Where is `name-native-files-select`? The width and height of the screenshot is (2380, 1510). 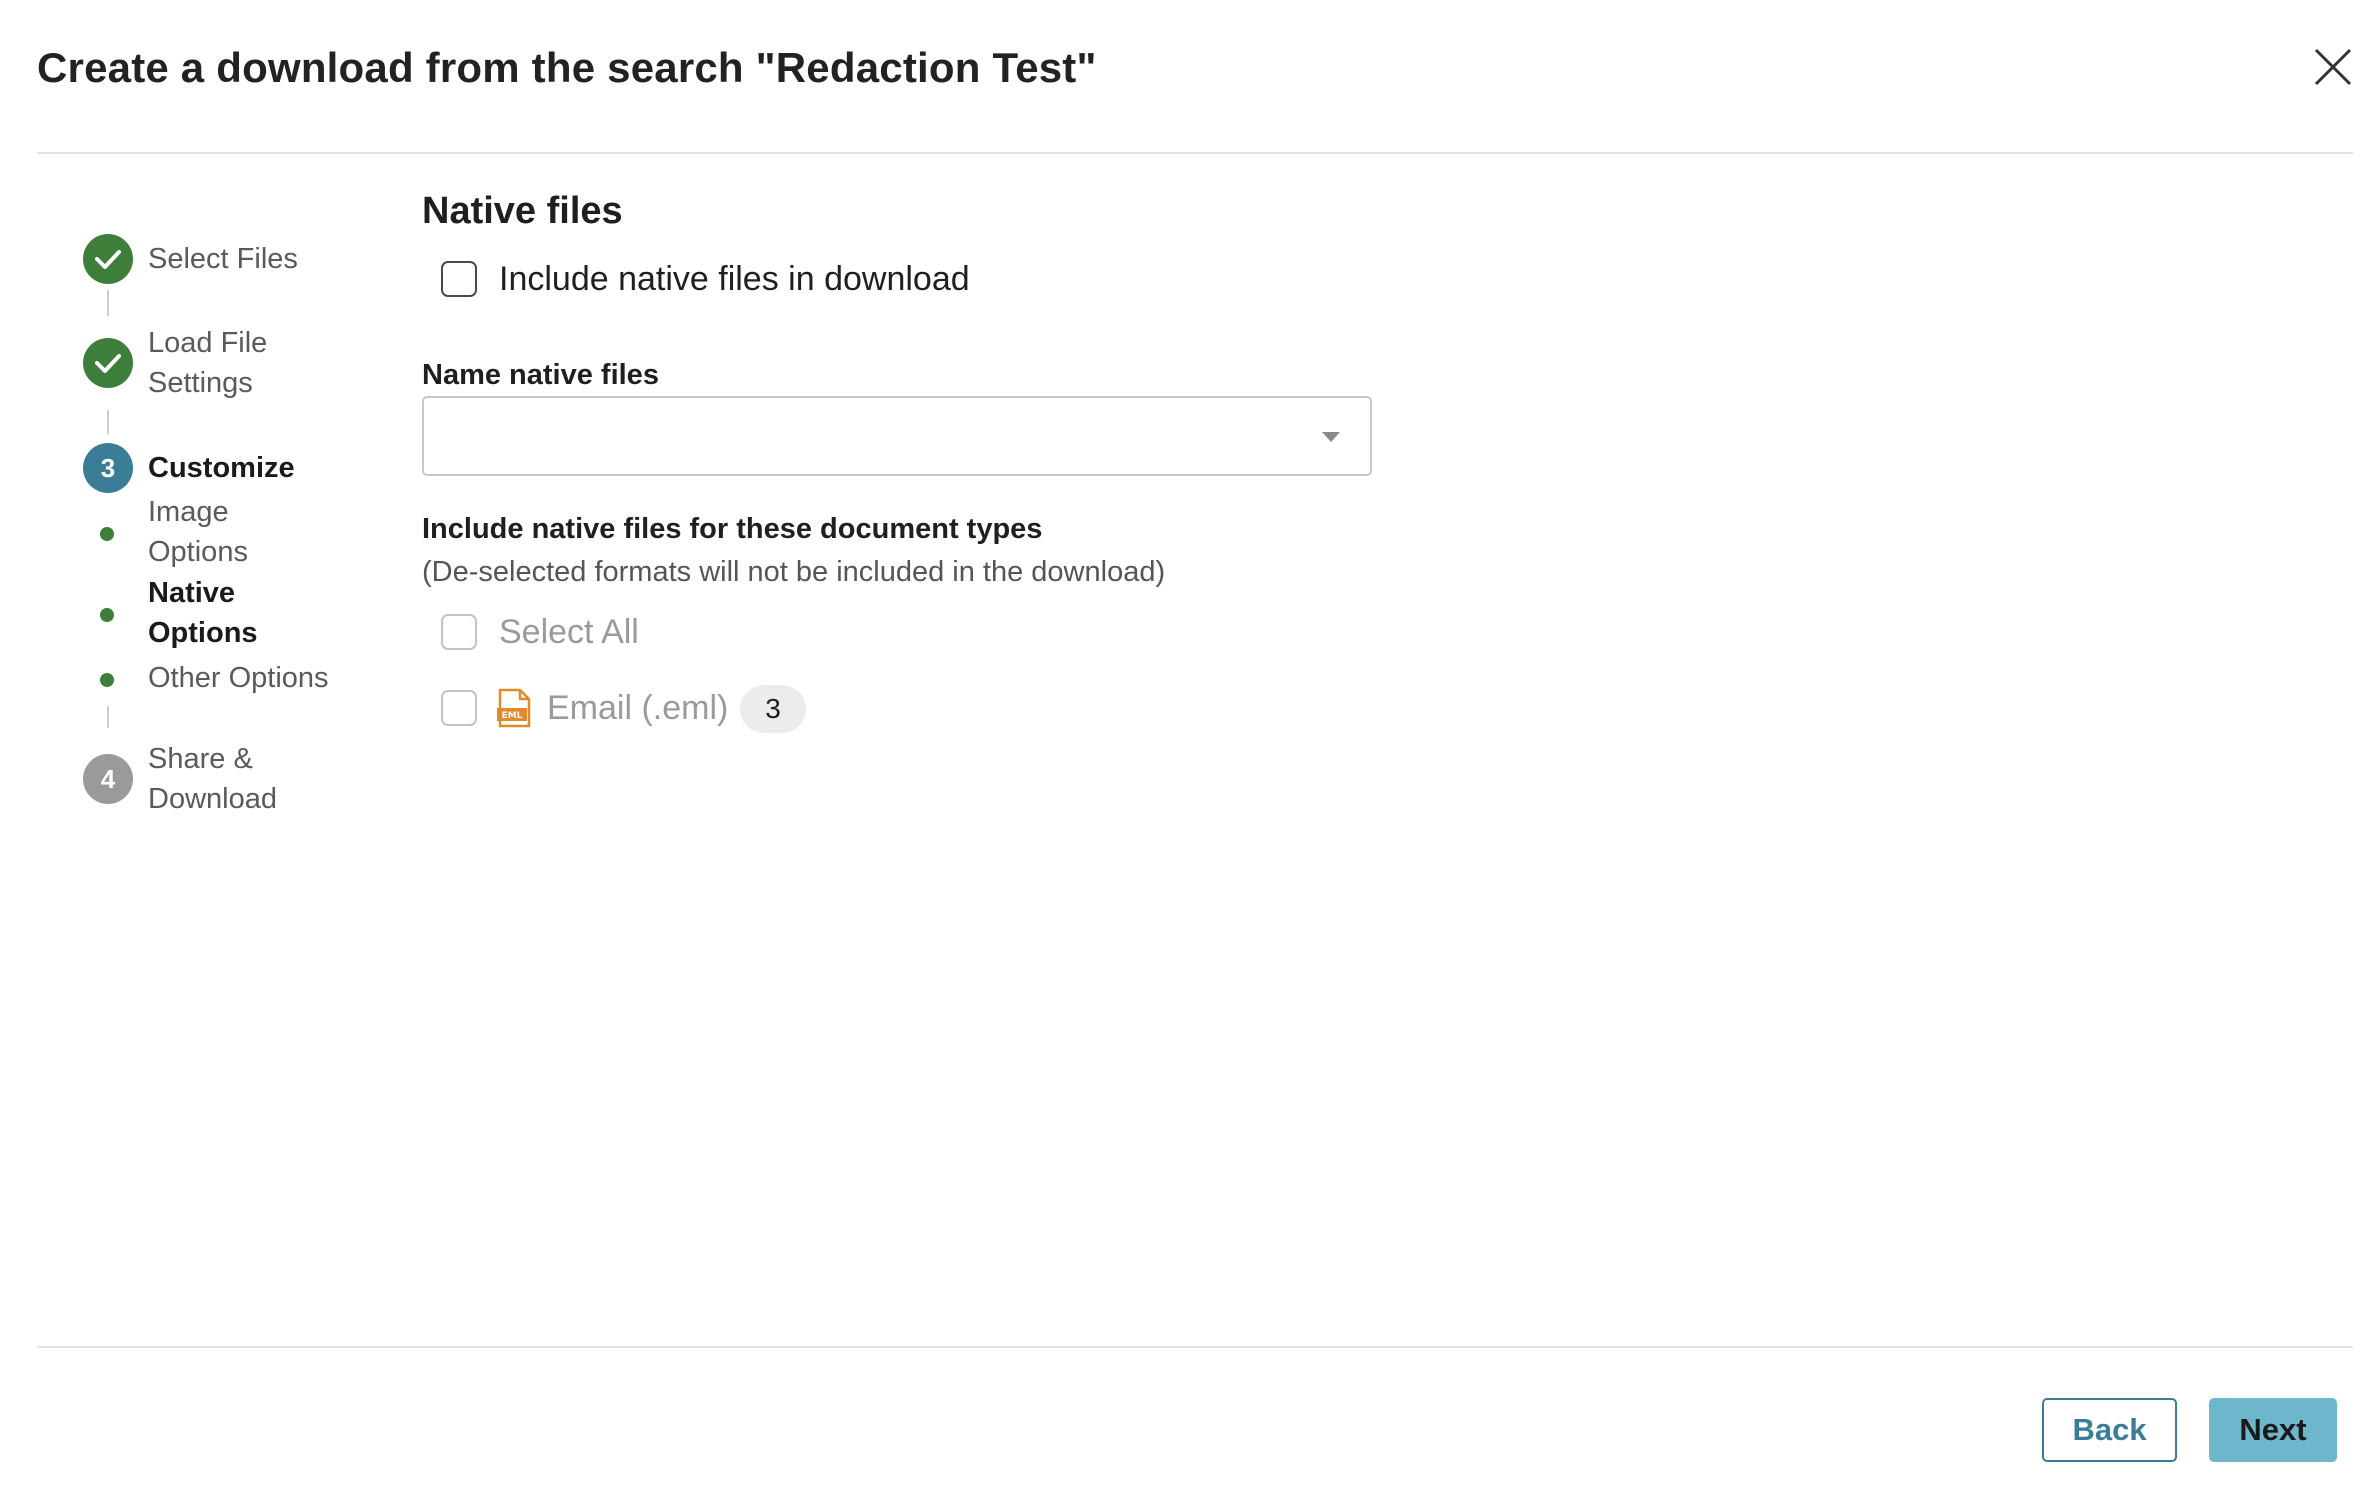
name-native-files-select is located at coordinates (897, 436).